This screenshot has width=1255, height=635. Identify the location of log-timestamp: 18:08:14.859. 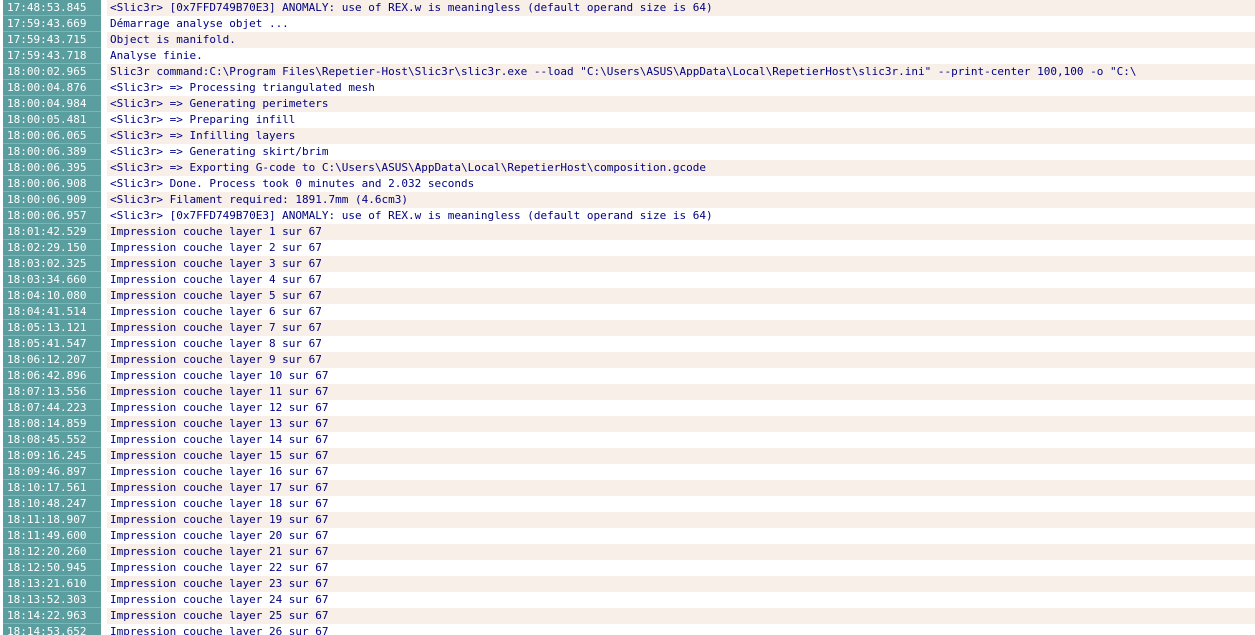
(52, 424).